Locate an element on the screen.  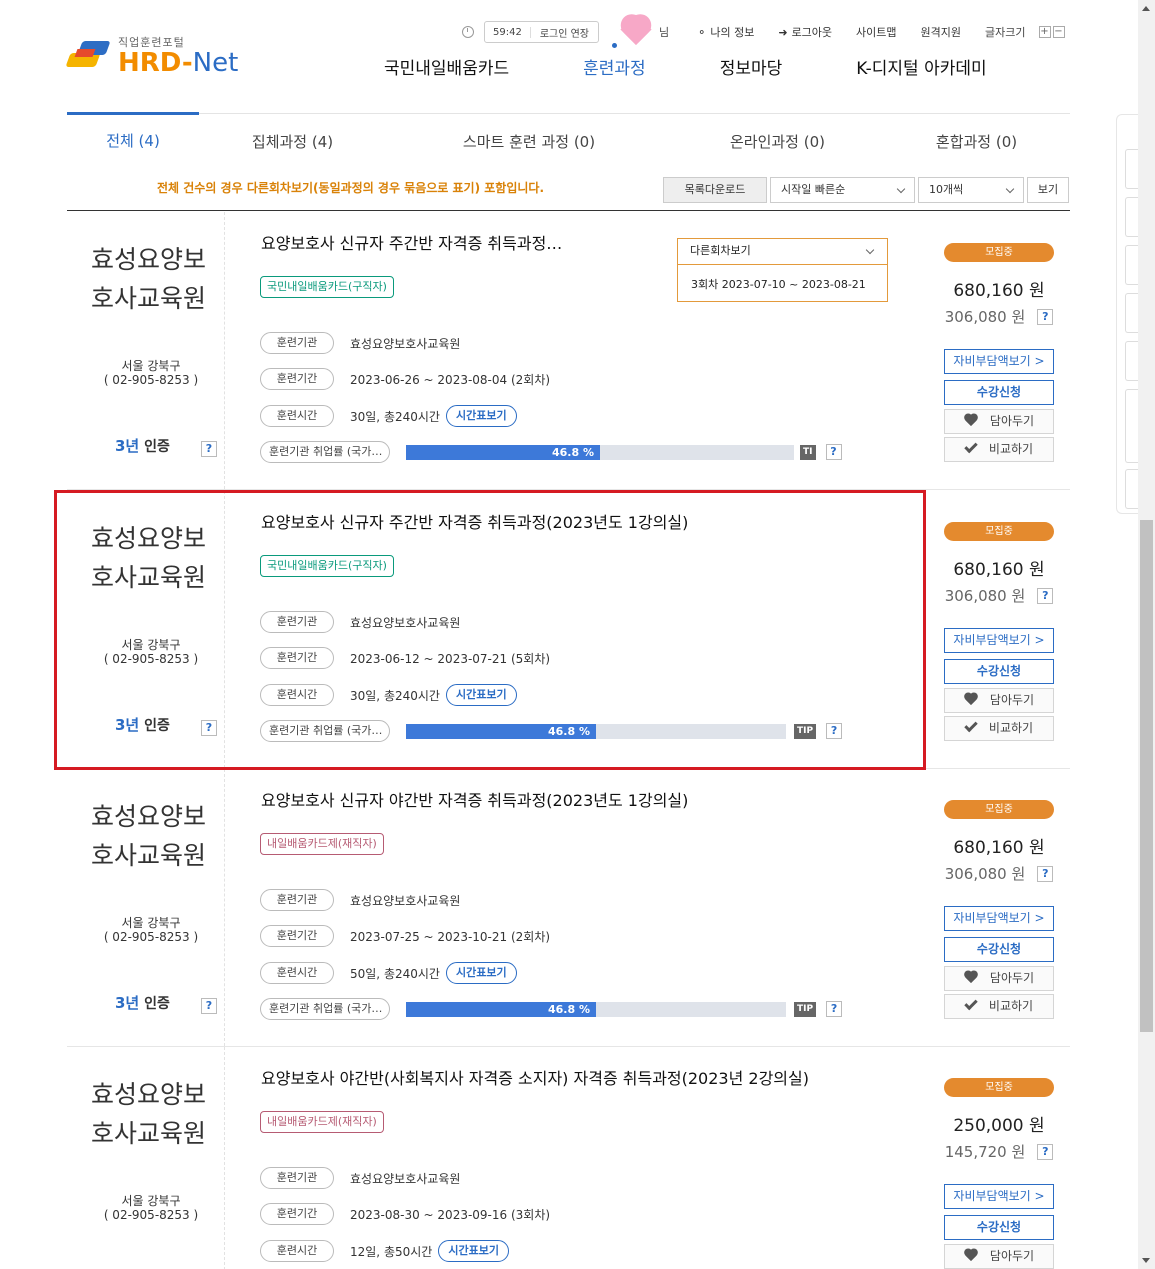
tab-all: 전체 (4) is located at coordinates (133, 138).